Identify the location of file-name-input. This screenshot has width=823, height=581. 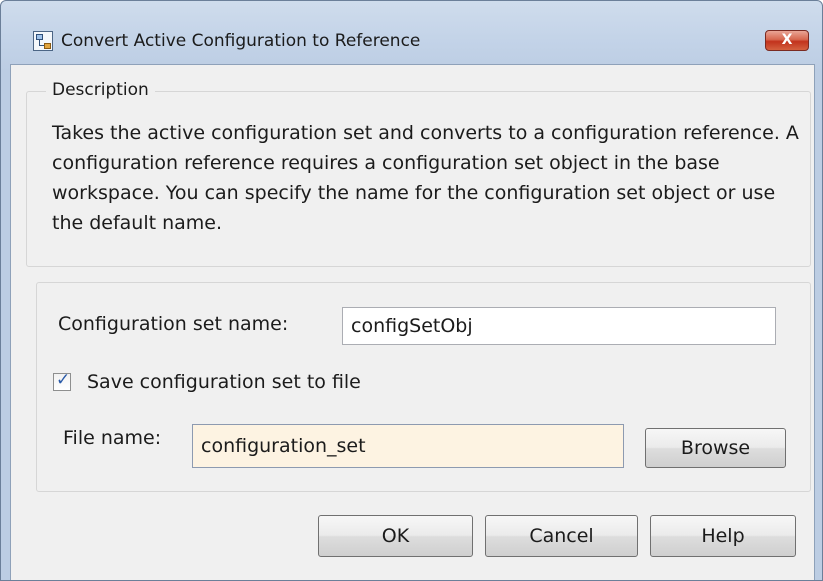
(408, 446).